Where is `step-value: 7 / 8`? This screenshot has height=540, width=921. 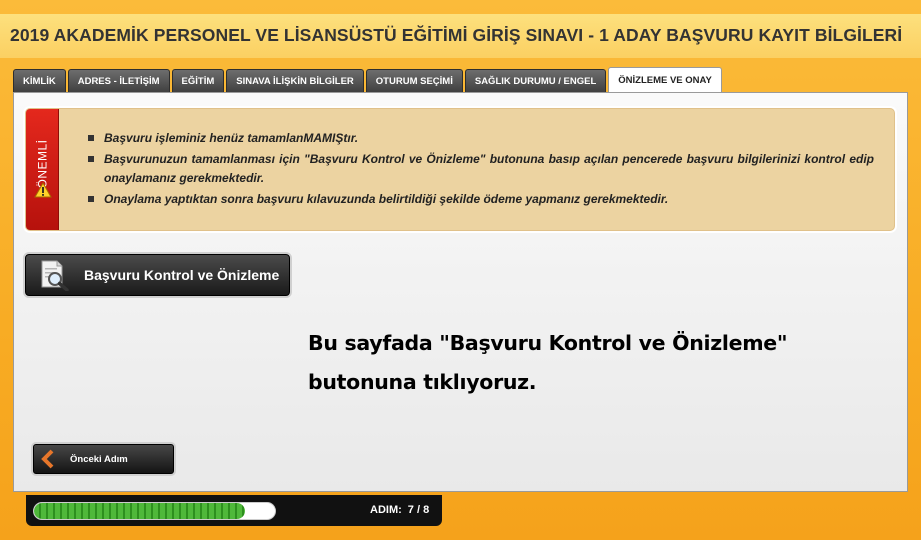
step-value: 7 / 8 is located at coordinates (418, 510).